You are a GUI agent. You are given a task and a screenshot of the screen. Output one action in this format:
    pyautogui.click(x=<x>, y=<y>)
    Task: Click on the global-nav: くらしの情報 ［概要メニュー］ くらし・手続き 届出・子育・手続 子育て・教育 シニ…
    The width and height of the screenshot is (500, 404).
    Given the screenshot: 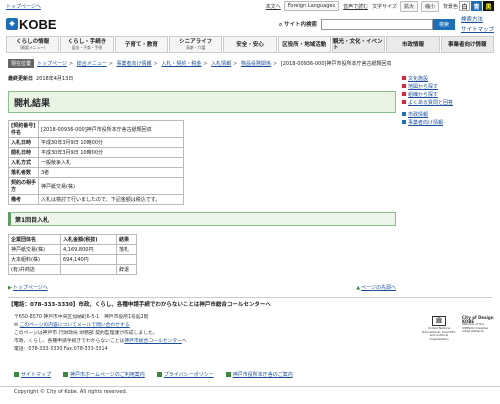 What is the action you would take?
    pyautogui.click(x=250, y=44)
    